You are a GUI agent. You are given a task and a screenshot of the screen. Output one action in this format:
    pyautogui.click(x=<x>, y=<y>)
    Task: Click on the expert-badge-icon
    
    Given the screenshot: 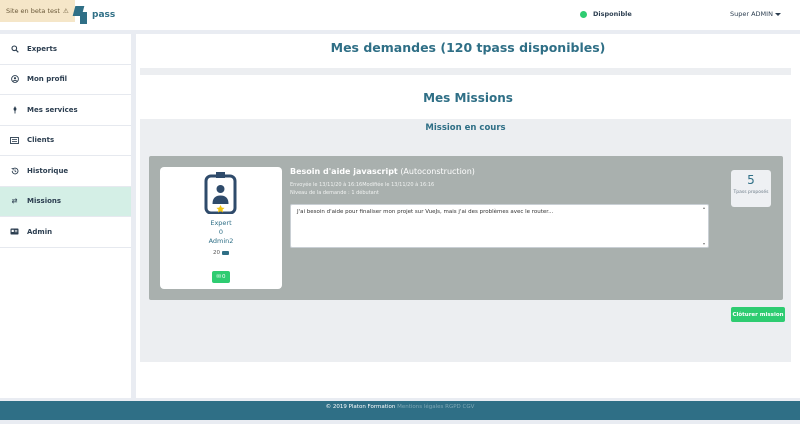 What is the action you would take?
    pyautogui.click(x=220, y=193)
    